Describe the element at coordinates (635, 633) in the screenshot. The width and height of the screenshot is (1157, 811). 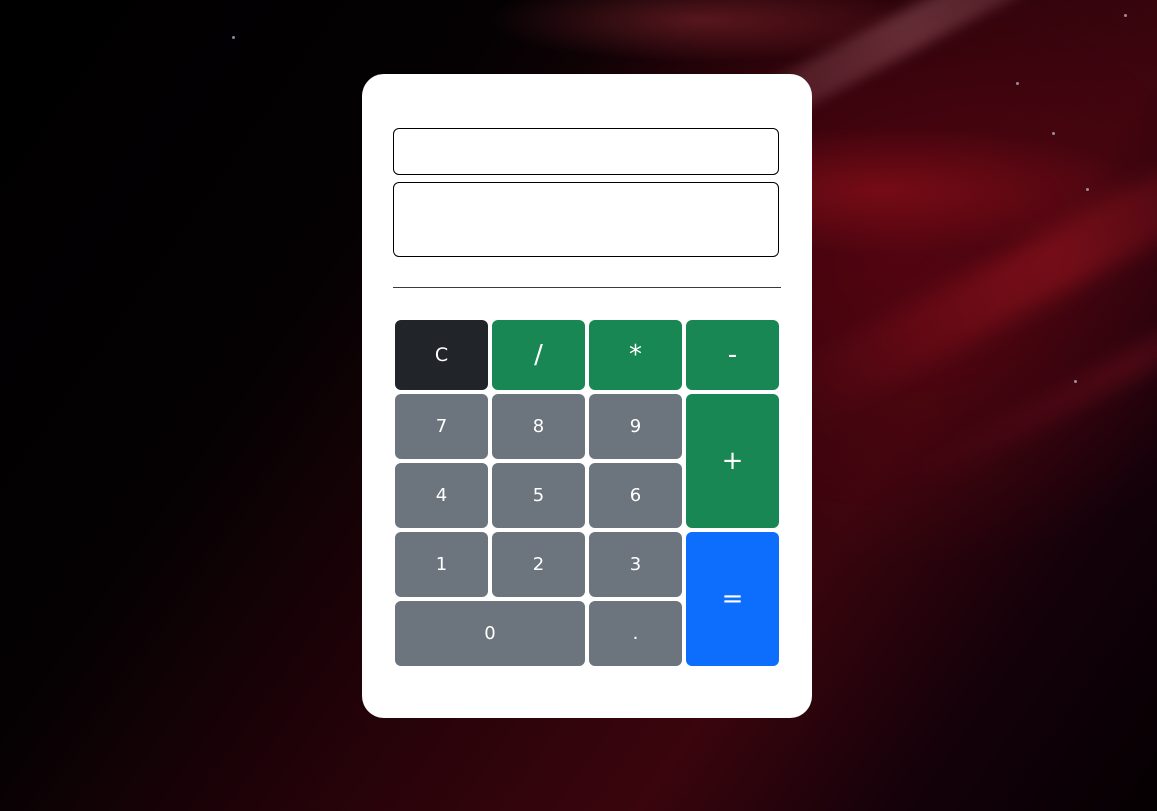
I see `decimal-button: .` at that location.